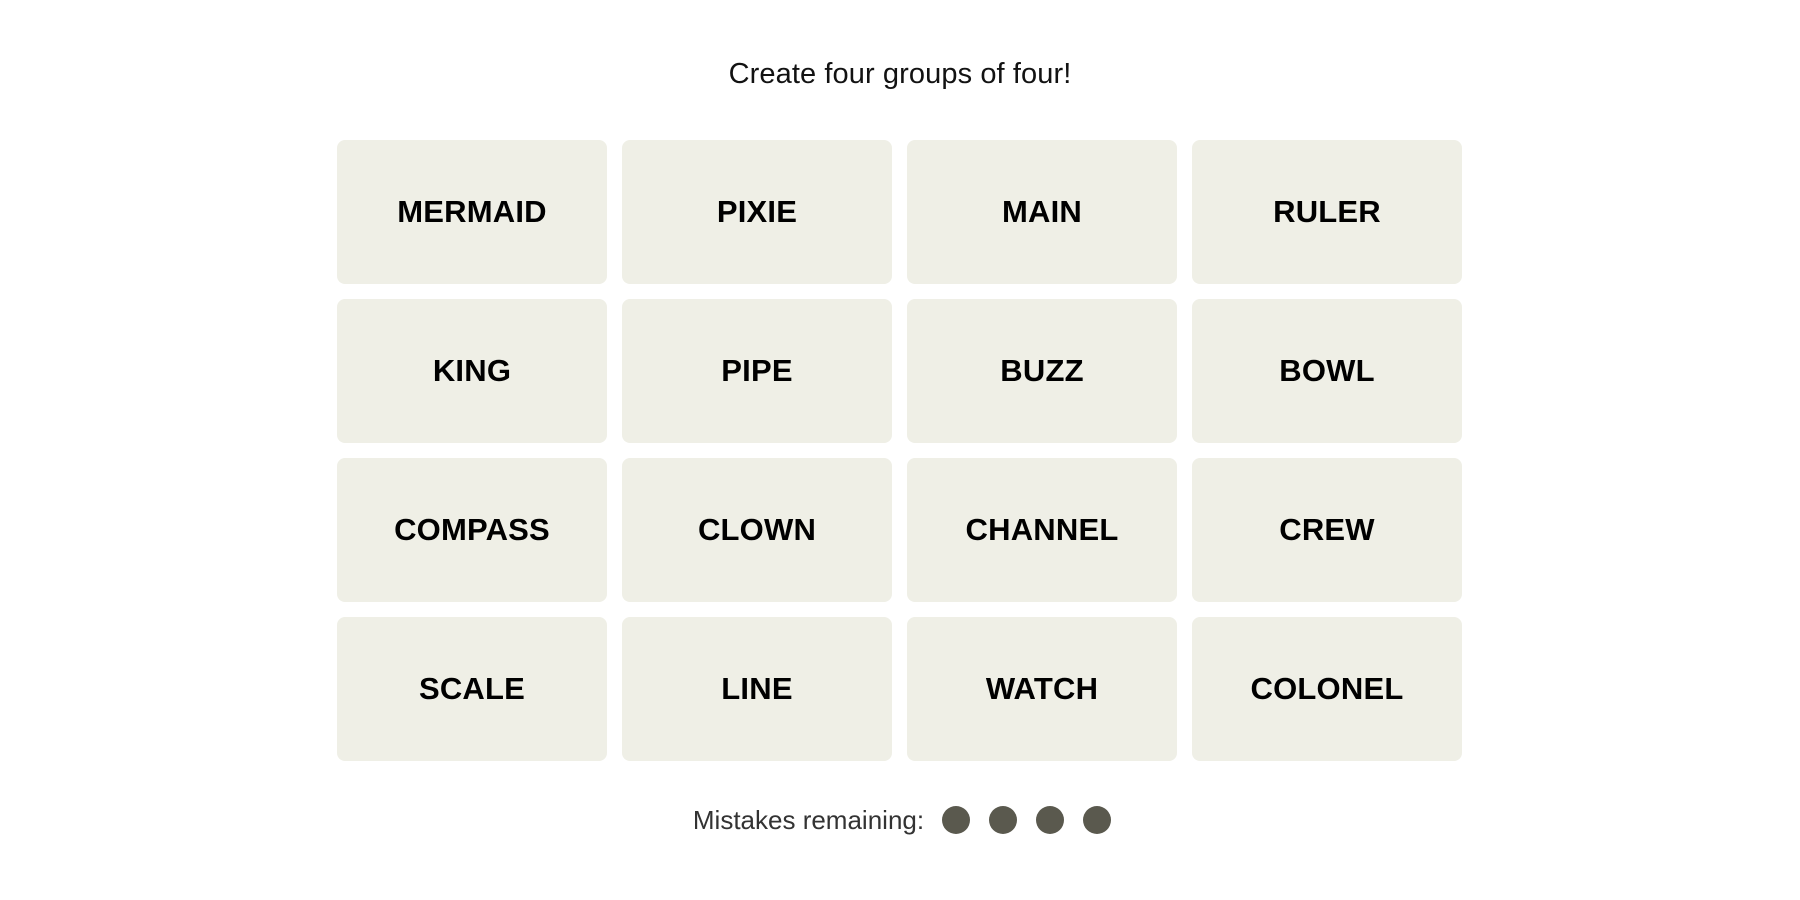  What do you see at coordinates (1327, 689) in the screenshot?
I see `word-tile: COLONEL` at bounding box center [1327, 689].